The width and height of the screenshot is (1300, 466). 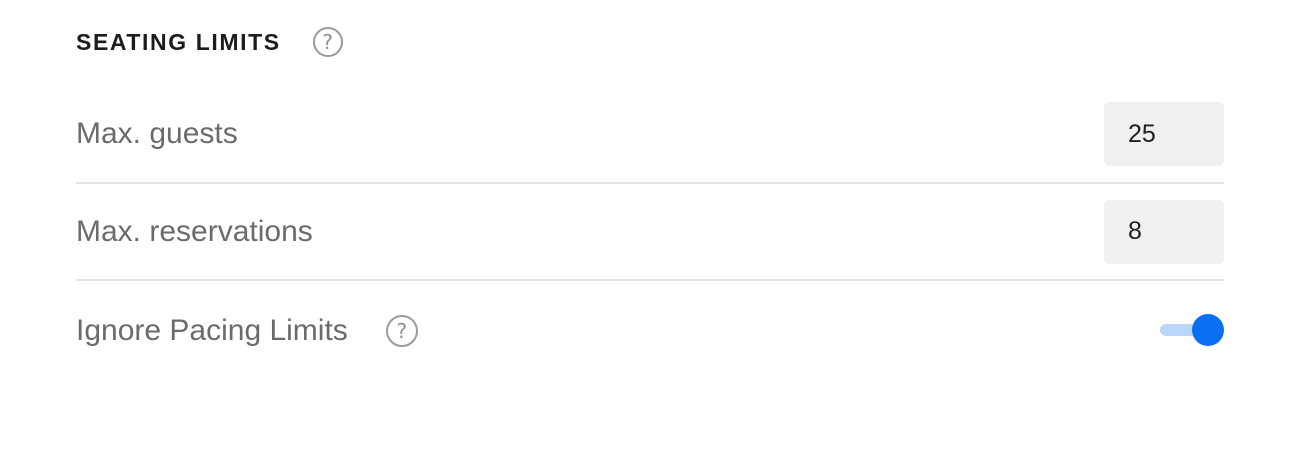 What do you see at coordinates (1164, 231) in the screenshot?
I see `max-reservations-input: 8` at bounding box center [1164, 231].